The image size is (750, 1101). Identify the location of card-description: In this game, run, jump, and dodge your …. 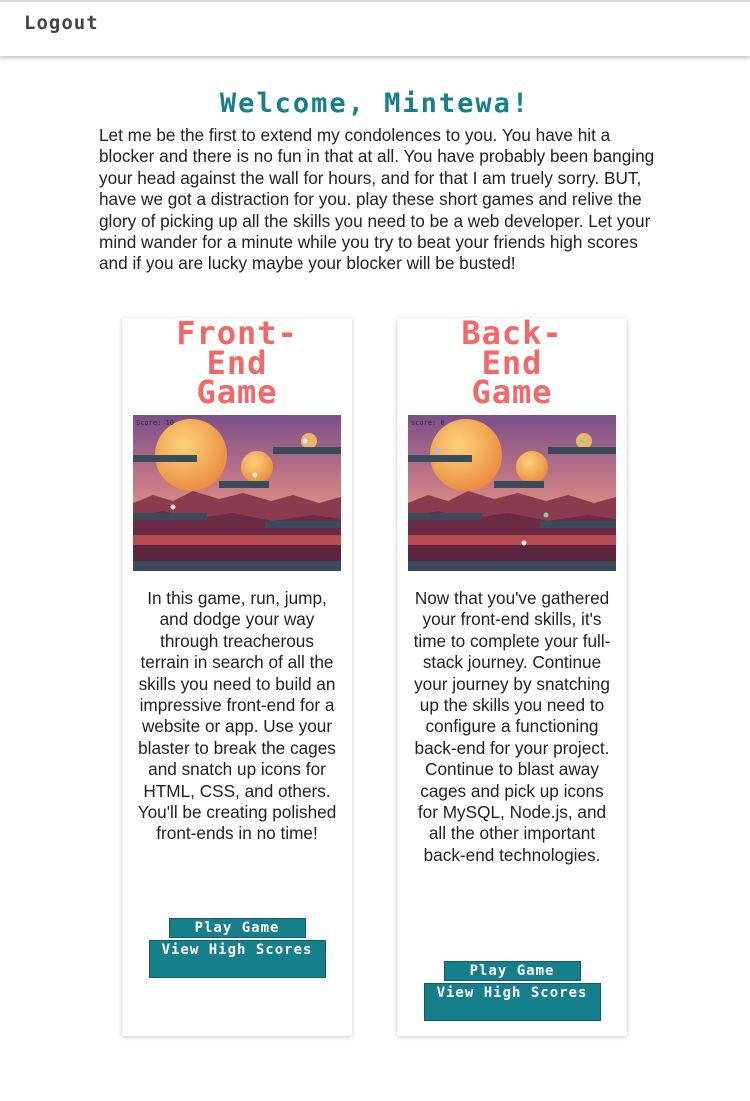
(237, 716).